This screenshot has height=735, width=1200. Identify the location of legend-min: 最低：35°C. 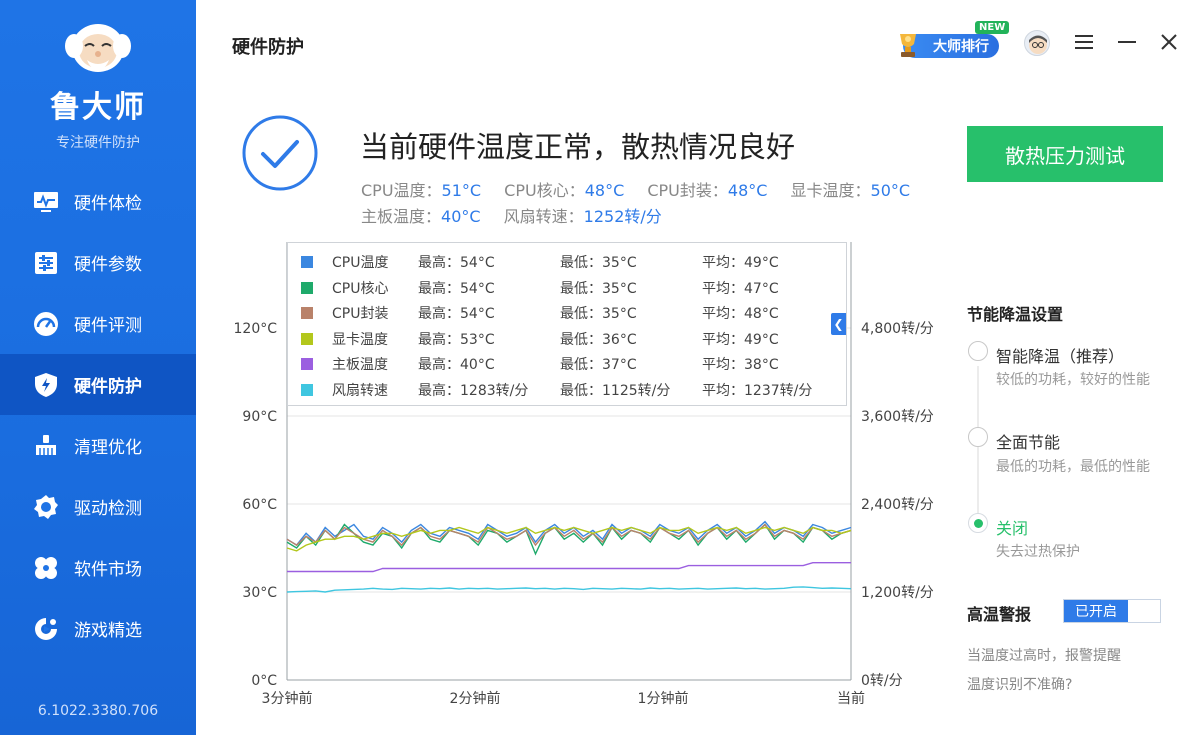
(598, 314).